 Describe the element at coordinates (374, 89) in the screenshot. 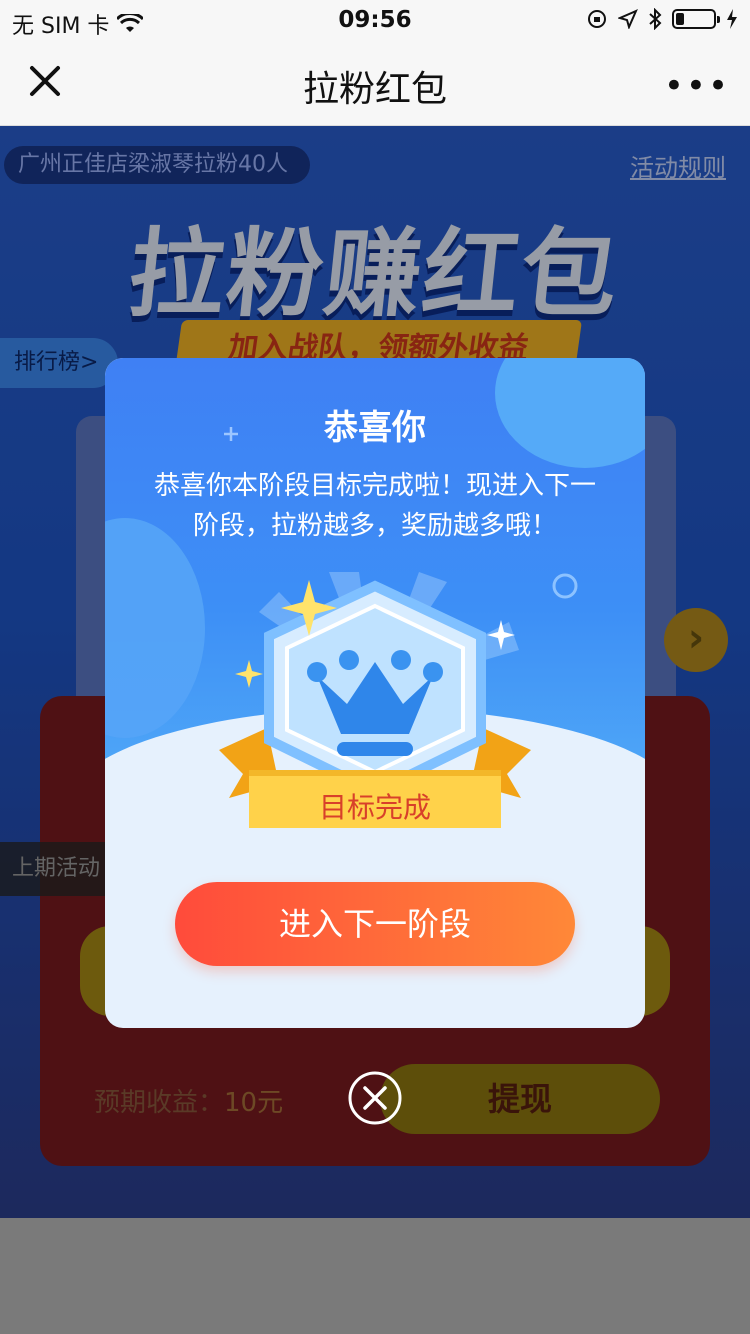

I see `page-title: 拉粉红包` at that location.